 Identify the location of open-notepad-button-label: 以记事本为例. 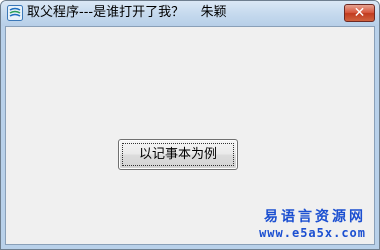
(177, 154).